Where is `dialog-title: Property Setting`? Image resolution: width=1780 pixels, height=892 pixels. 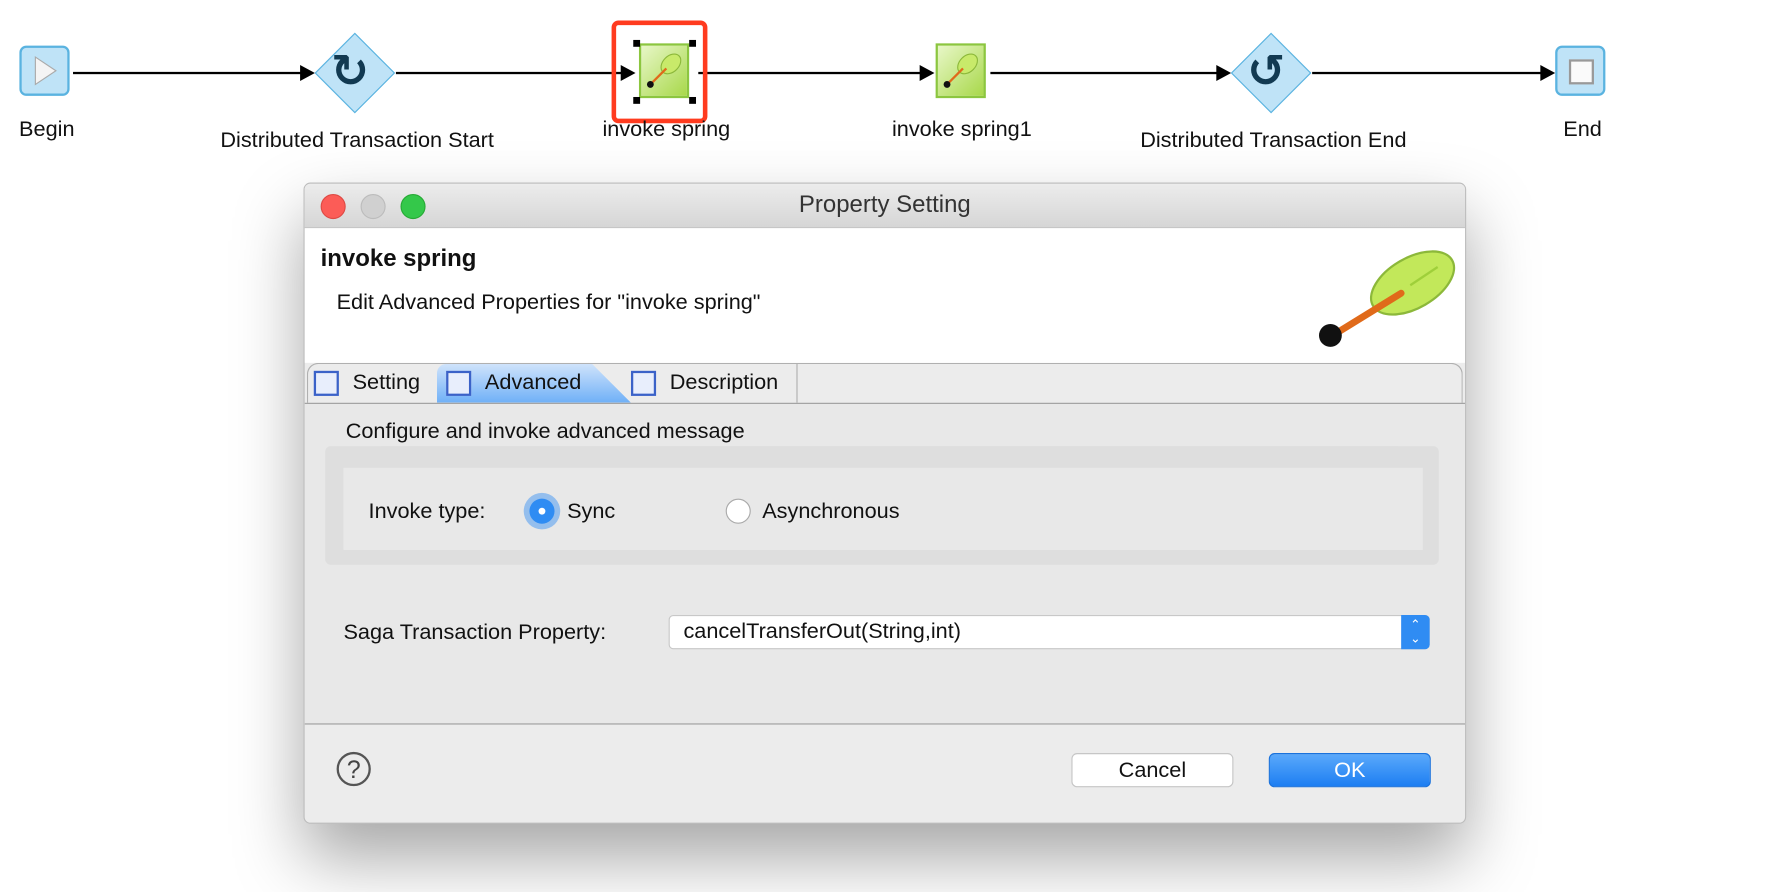
dialog-title: Property Setting is located at coordinates (884, 204).